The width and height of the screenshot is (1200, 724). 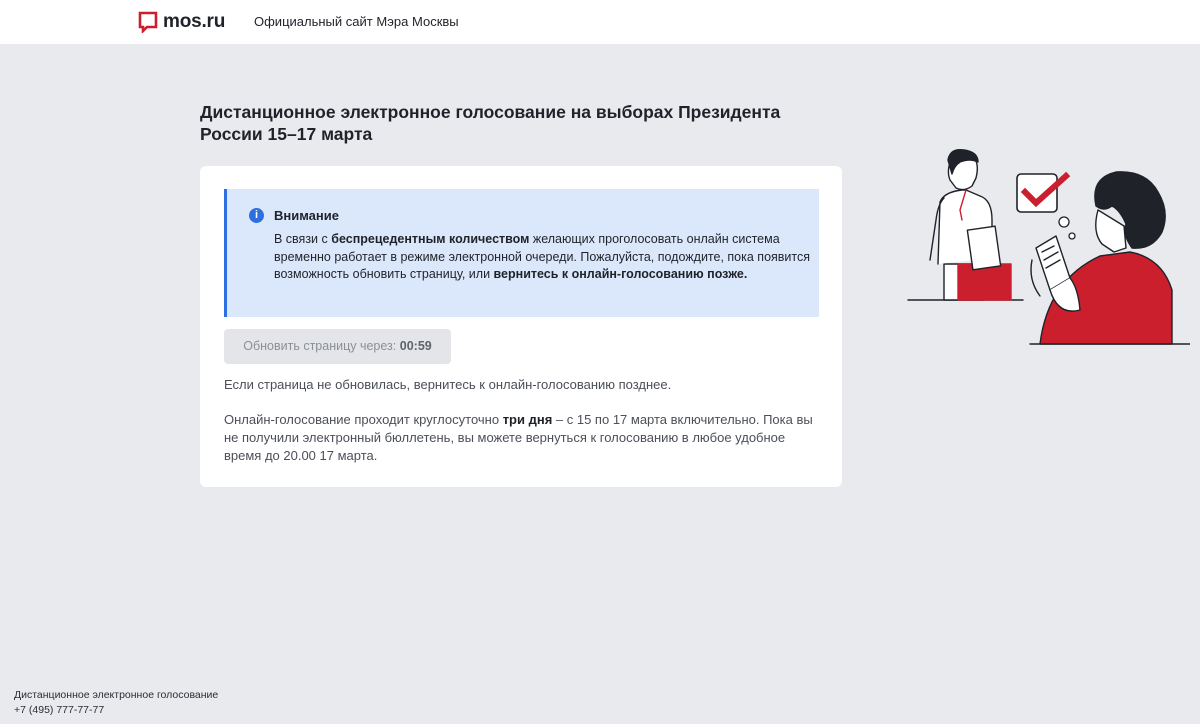 I want to click on speech-bubble-logo-icon, so click(x=148, y=22).